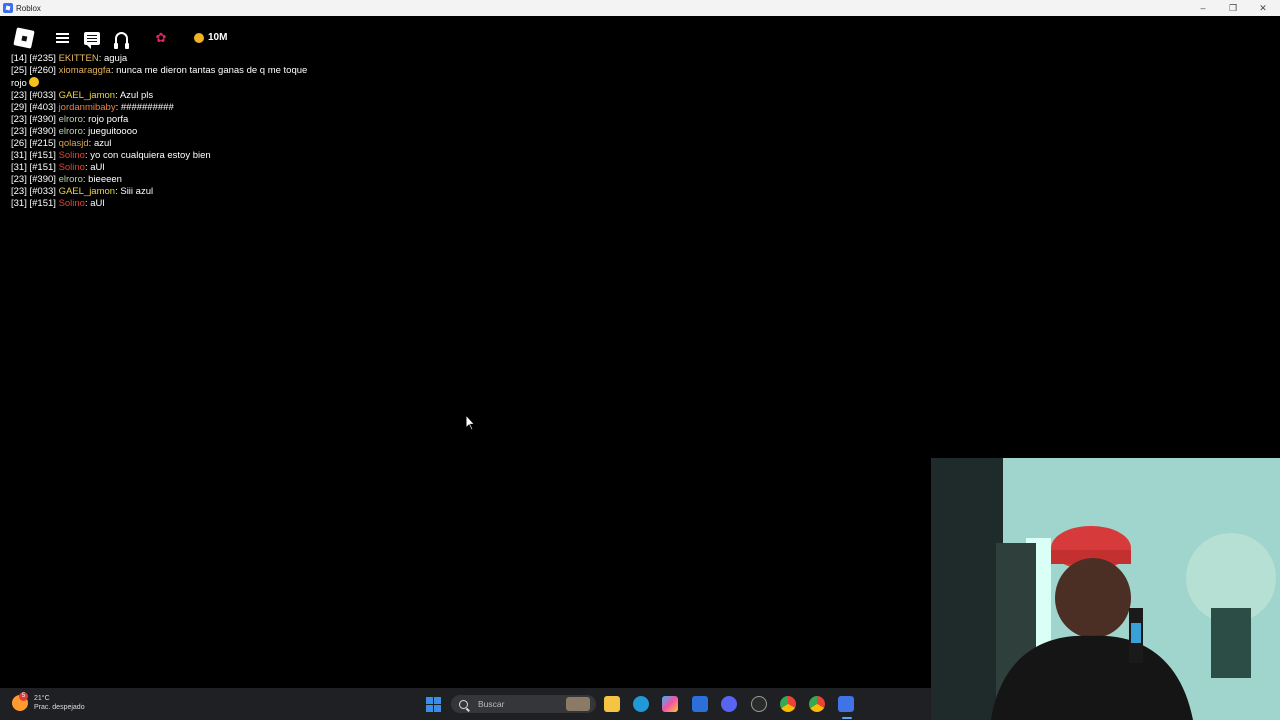 The image size is (1280, 720). What do you see at coordinates (1233, 8) in the screenshot?
I see `maximize-button: ❐` at bounding box center [1233, 8].